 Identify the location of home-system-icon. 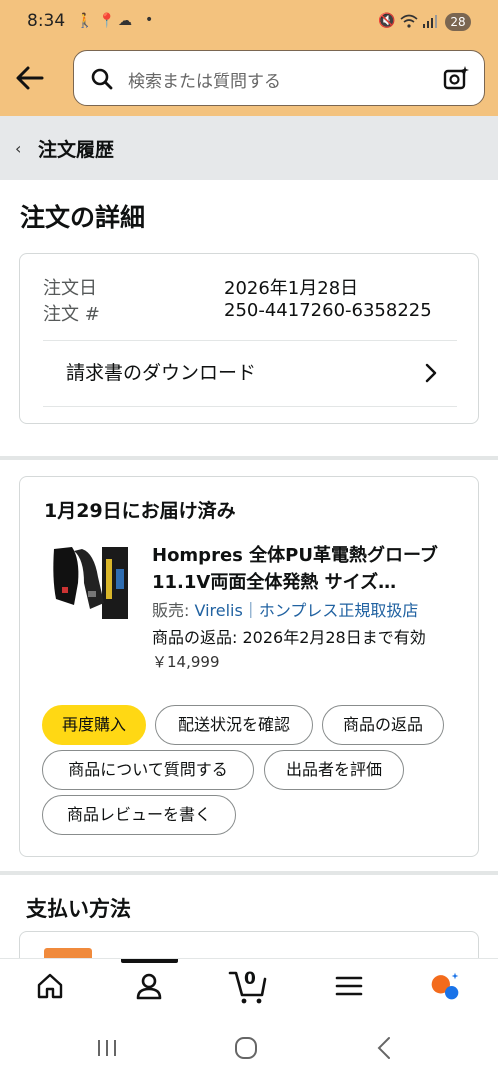
(246, 1048).